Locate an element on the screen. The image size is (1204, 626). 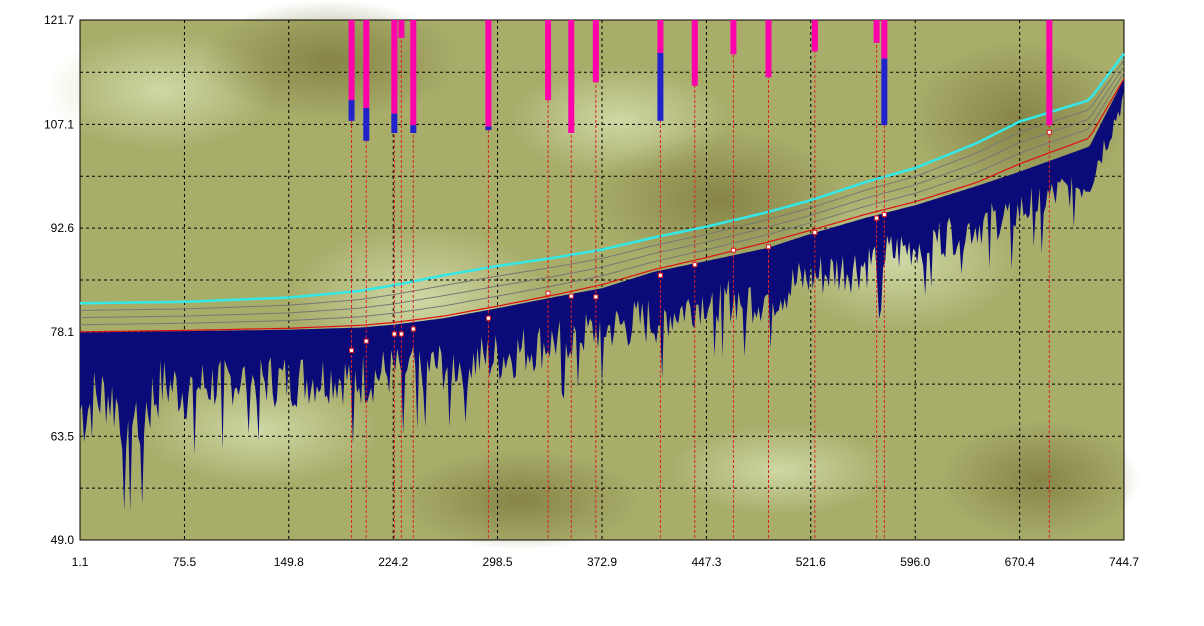
x-tick-label: 372.9 is located at coordinates (602, 562).